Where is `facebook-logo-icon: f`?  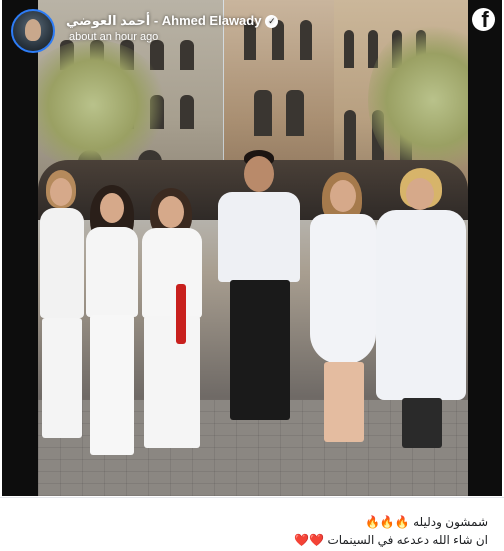
facebook-logo-icon: f is located at coordinates (483, 19).